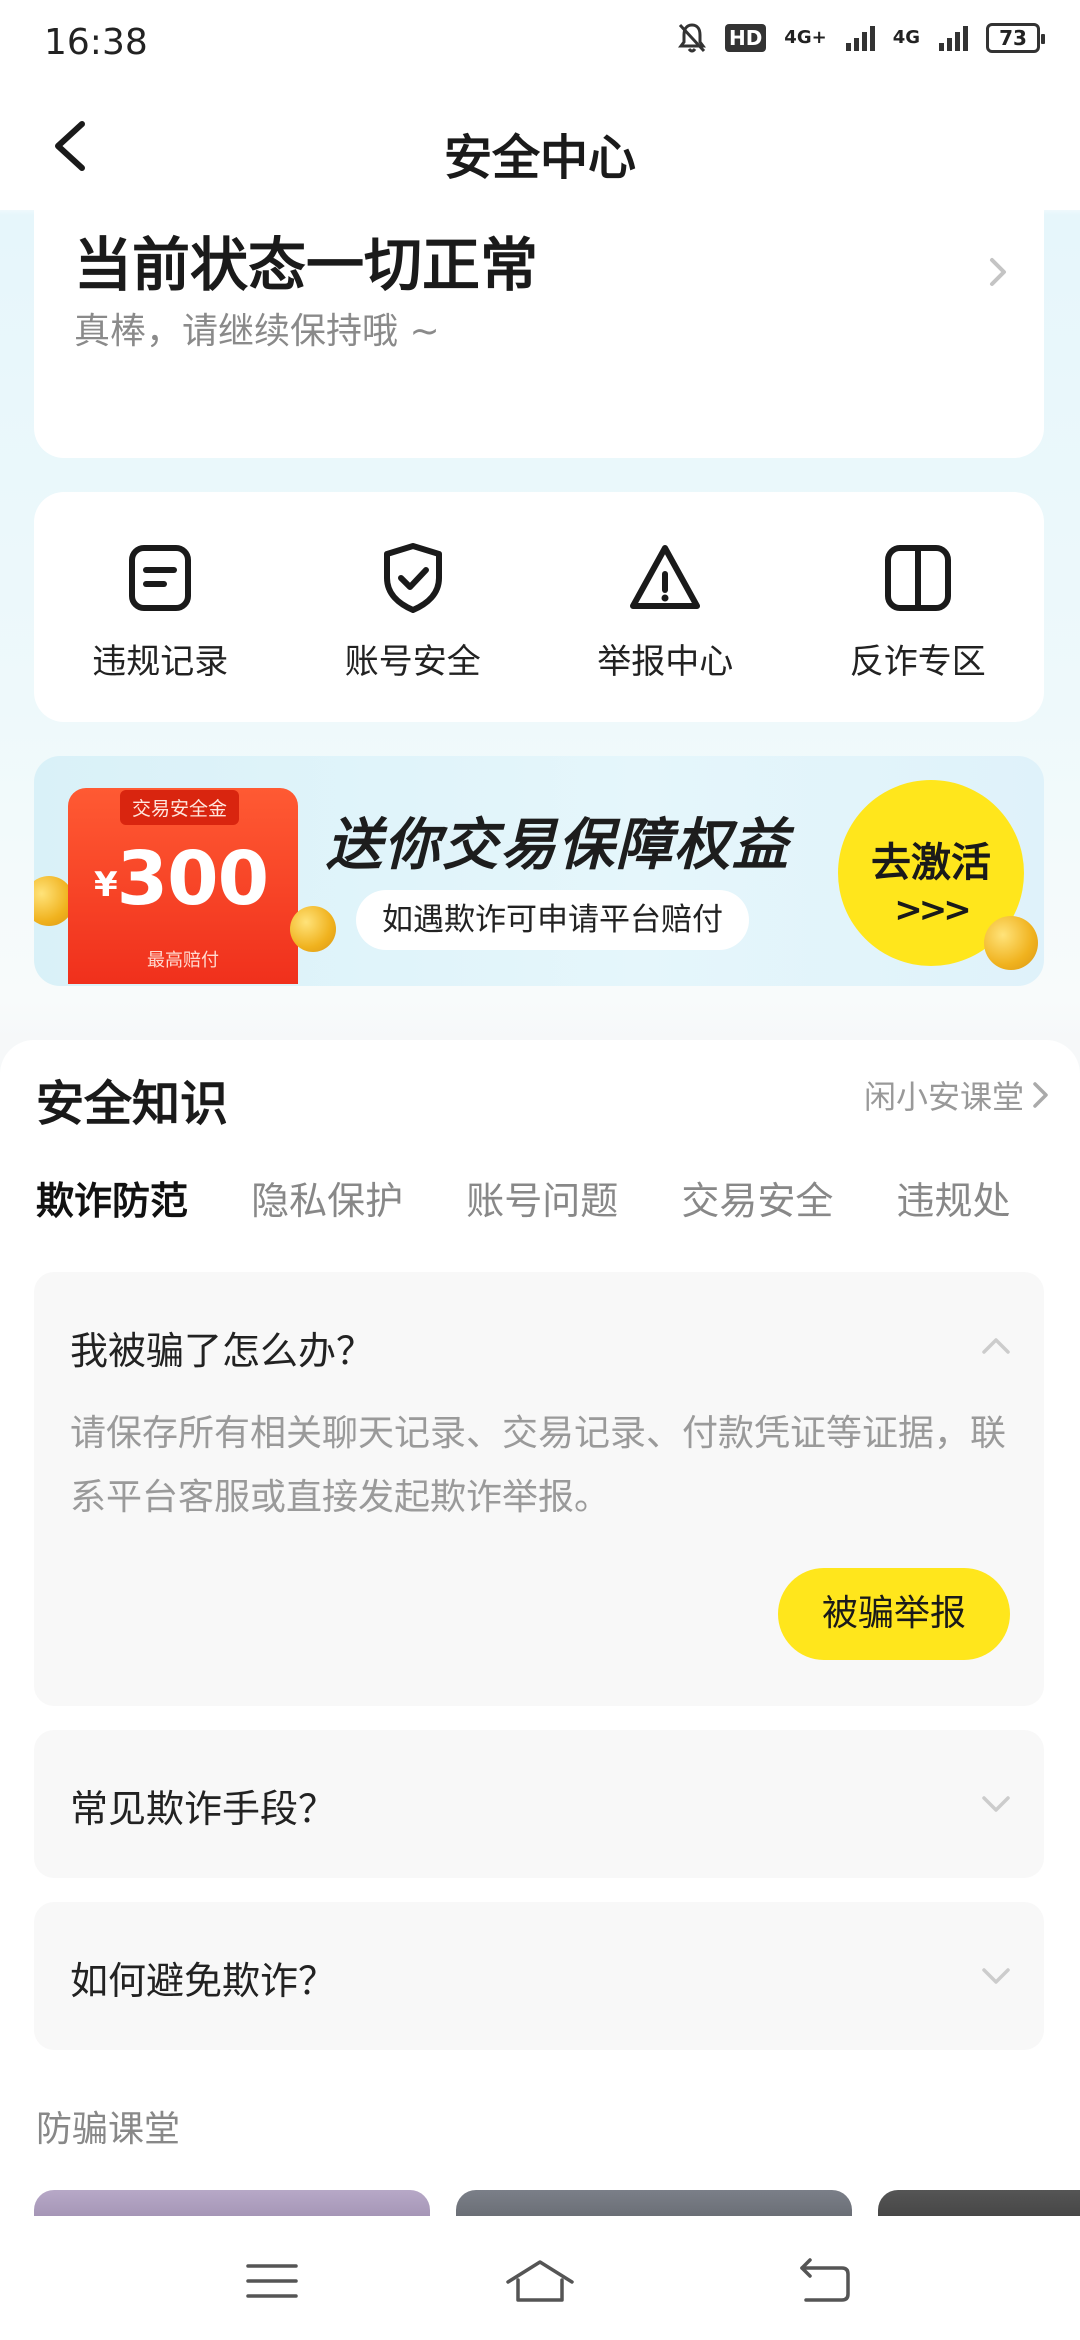 This screenshot has height=2340, width=1080. Describe the element at coordinates (539, 158) in the screenshot. I see `page-title: 安全中心` at that location.